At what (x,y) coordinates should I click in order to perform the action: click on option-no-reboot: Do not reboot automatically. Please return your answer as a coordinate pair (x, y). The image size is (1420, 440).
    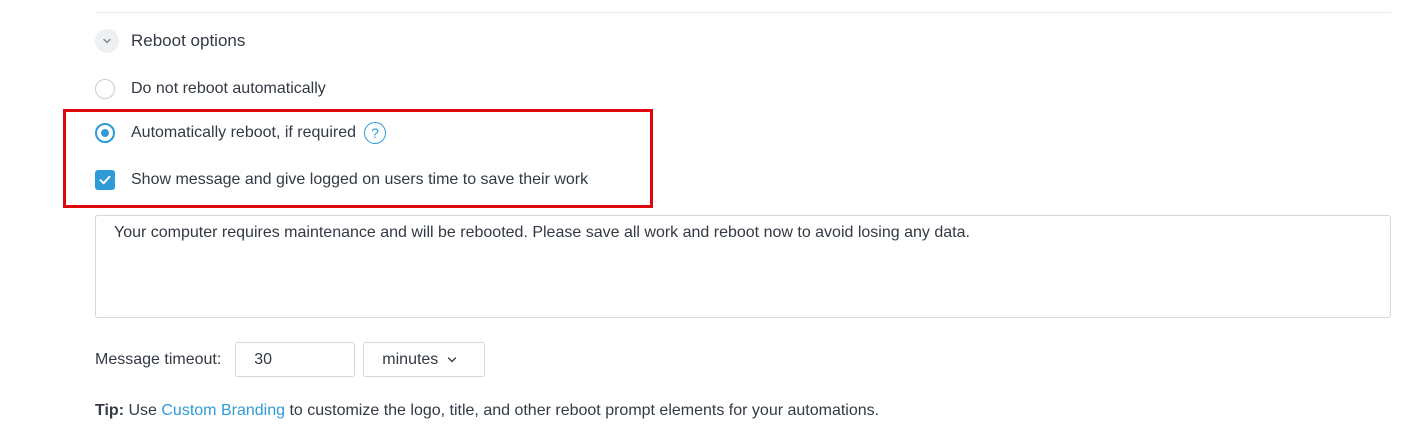
    Looking at the image, I should click on (210, 89).